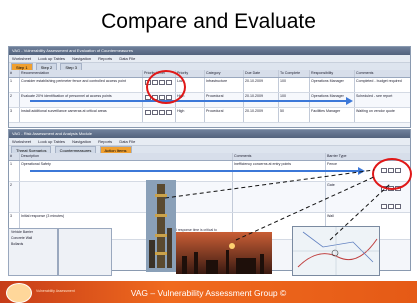 The height and width of the screenshot is (303, 417). Describe the element at coordinates (208, 293) in the screenshot. I see `footer-text: VAG – Vulnerability Assessment Group ©` at that location.